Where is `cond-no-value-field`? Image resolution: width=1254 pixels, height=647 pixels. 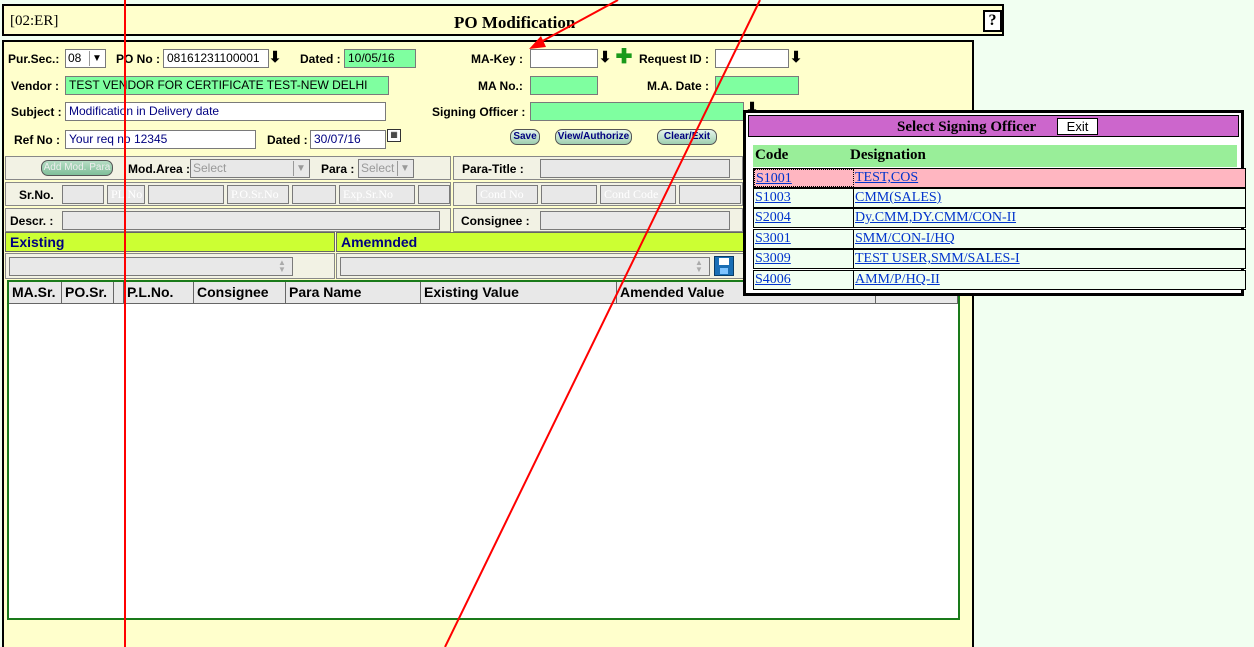
cond-no-value-field is located at coordinates (569, 194).